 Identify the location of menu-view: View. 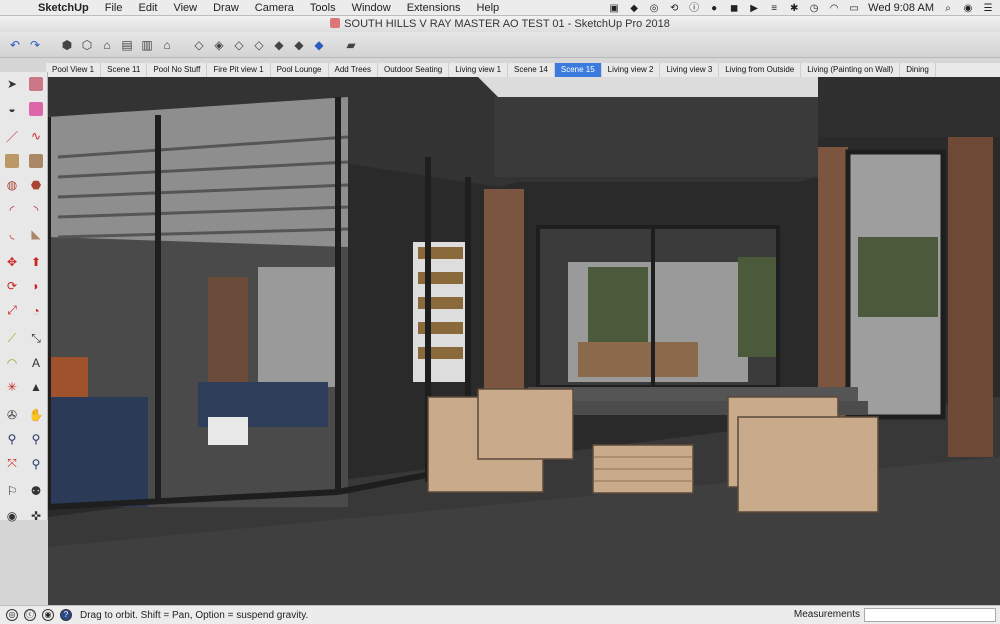
(185, 8).